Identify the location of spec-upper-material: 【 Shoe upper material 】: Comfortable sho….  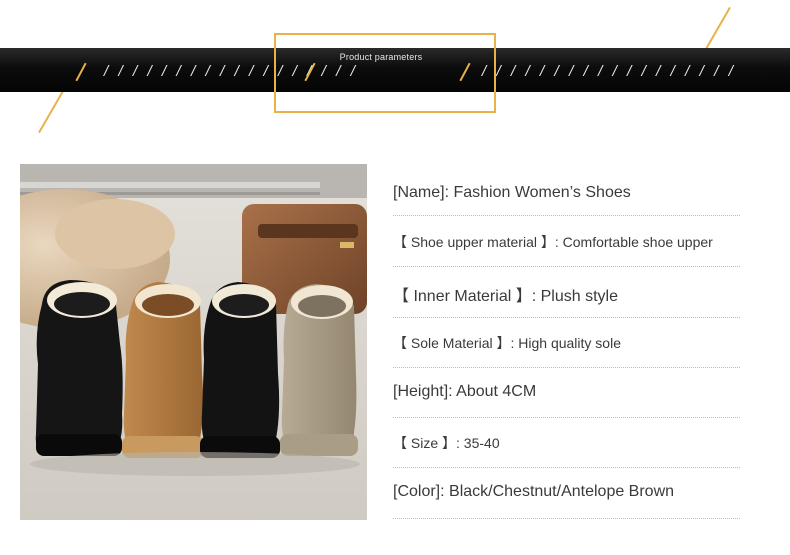
(553, 242).